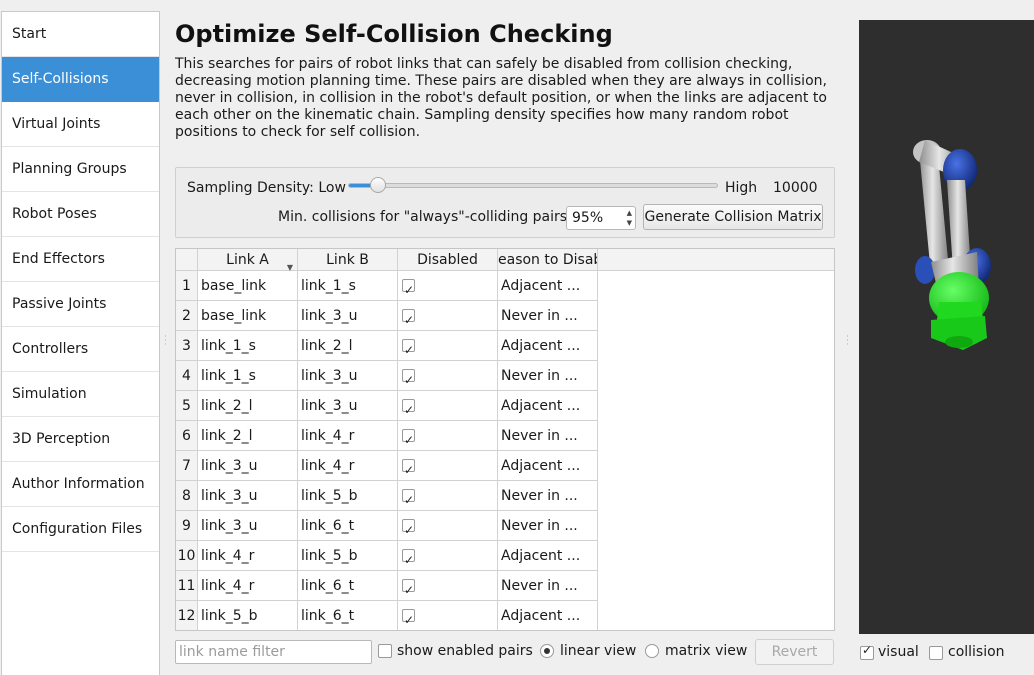 The width and height of the screenshot is (1034, 675). I want to click on link-name-filter-input, so click(273, 652).